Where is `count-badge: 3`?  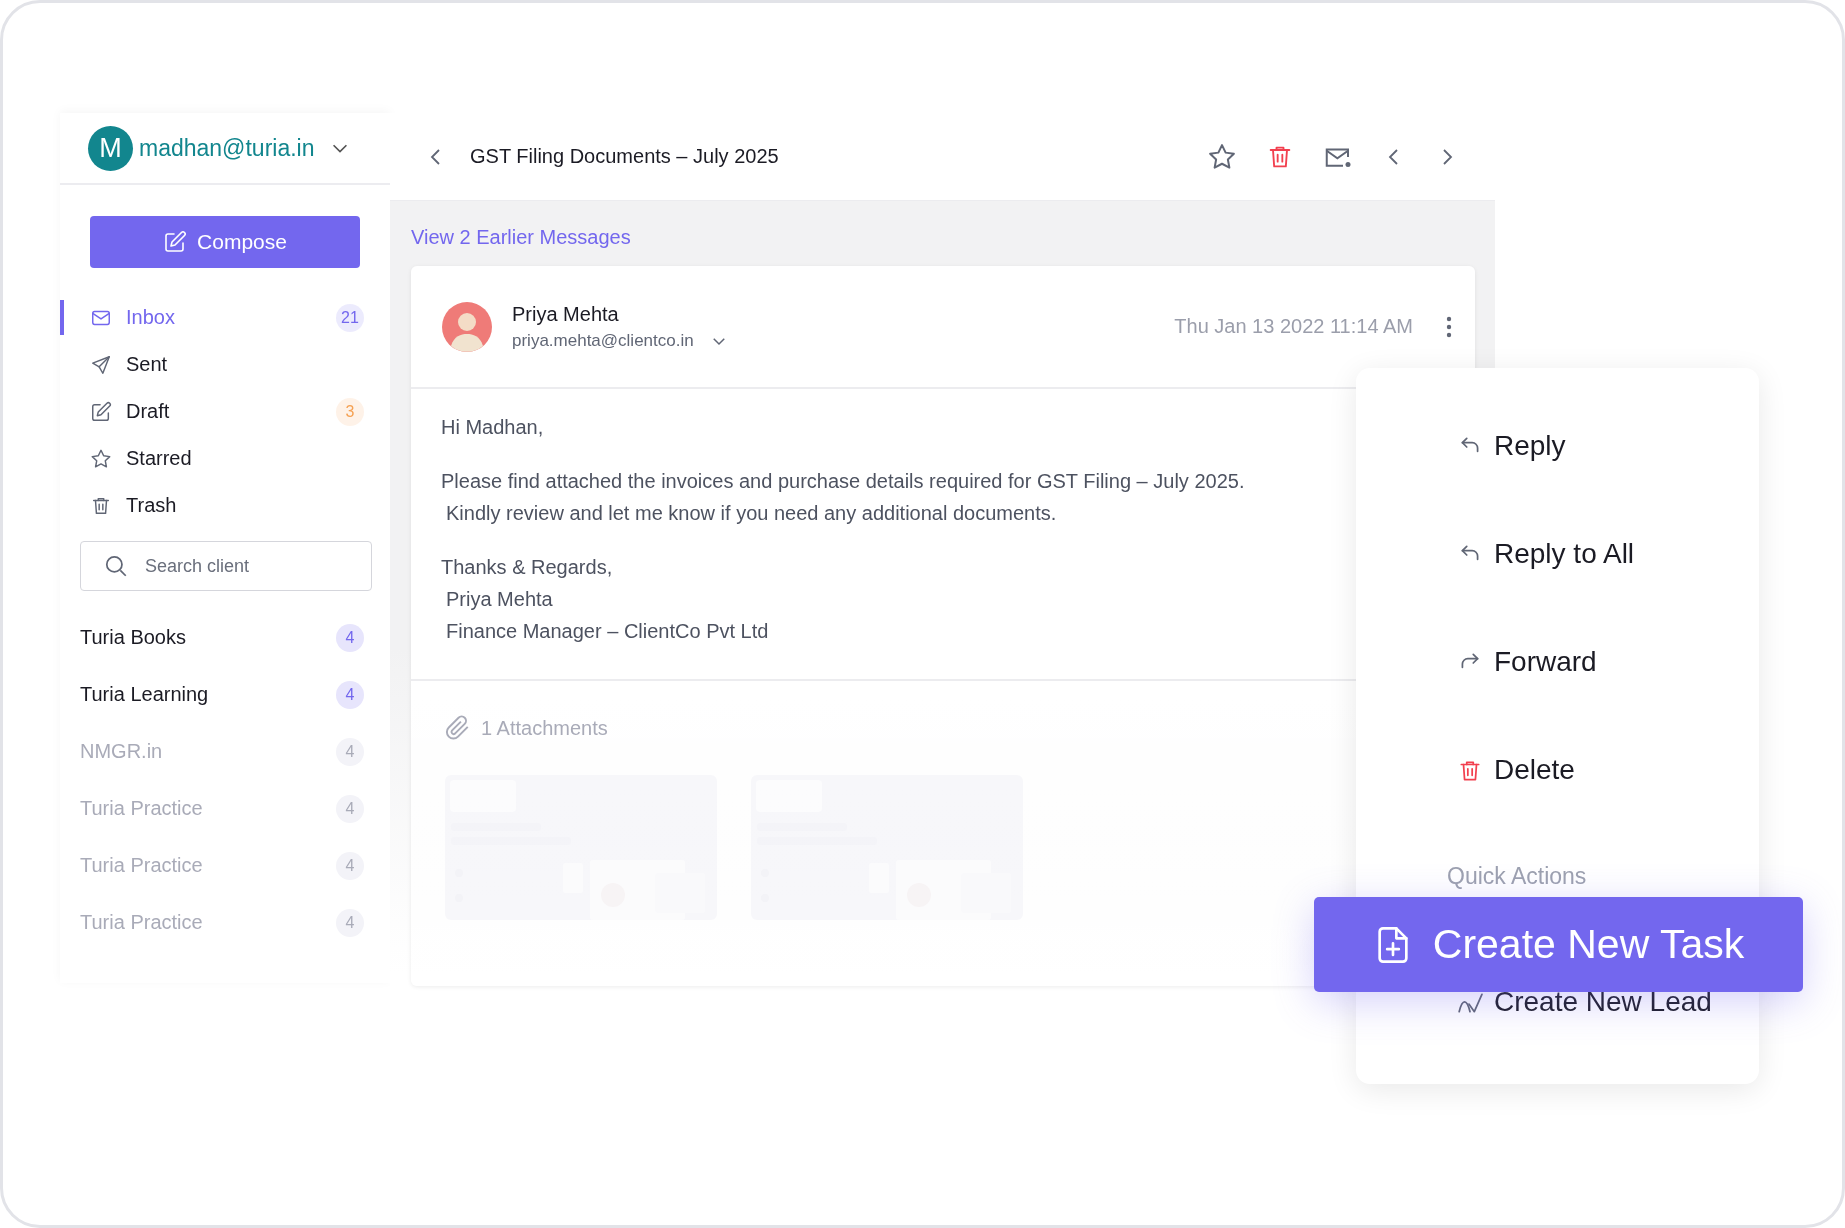 count-badge: 3 is located at coordinates (350, 411).